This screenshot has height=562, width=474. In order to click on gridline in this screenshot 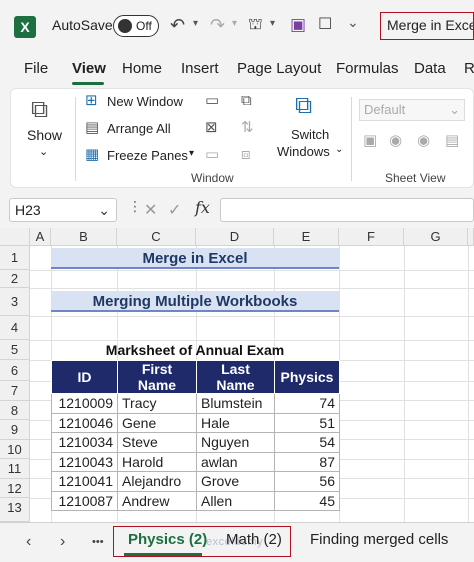, I will do `click(468, 384)`.